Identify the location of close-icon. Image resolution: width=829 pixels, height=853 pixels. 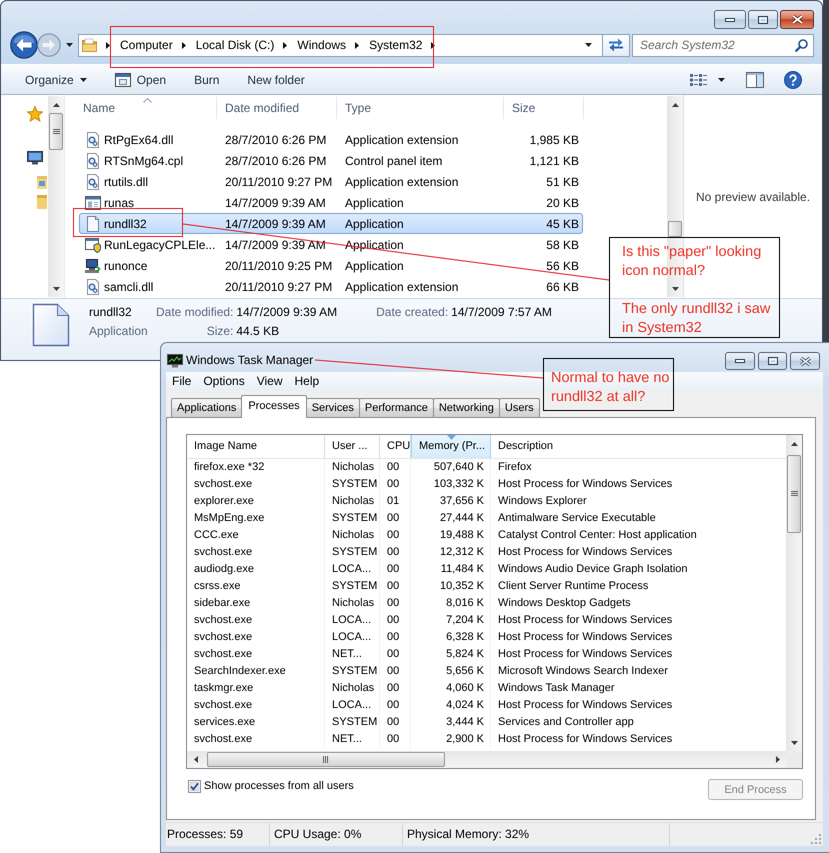
(805, 361).